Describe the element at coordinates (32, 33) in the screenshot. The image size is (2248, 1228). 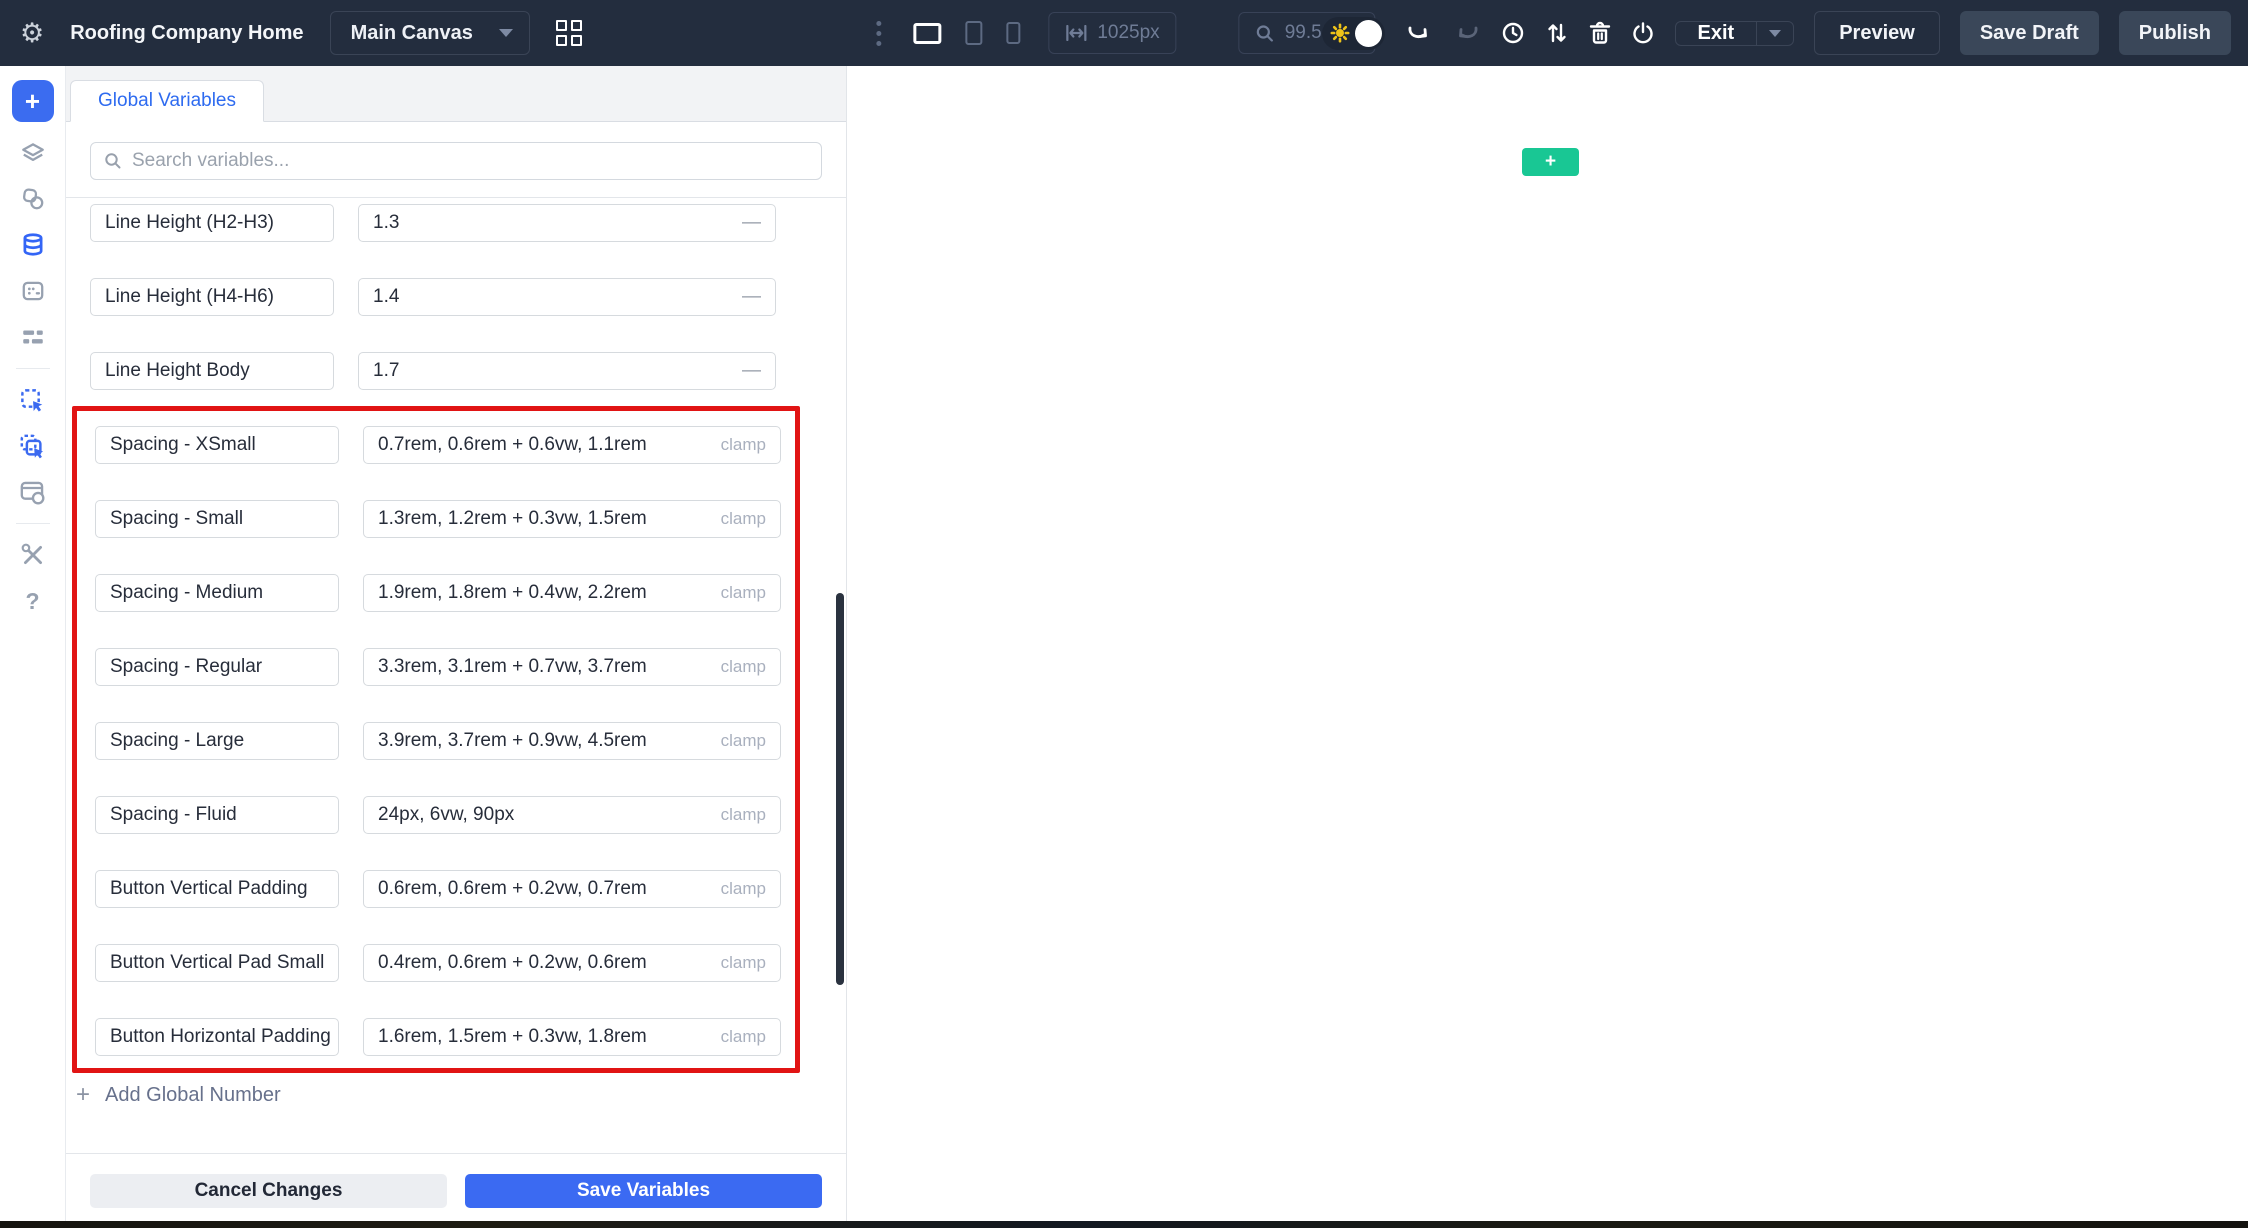
I see `settings-gear-icon: ⚙` at that location.